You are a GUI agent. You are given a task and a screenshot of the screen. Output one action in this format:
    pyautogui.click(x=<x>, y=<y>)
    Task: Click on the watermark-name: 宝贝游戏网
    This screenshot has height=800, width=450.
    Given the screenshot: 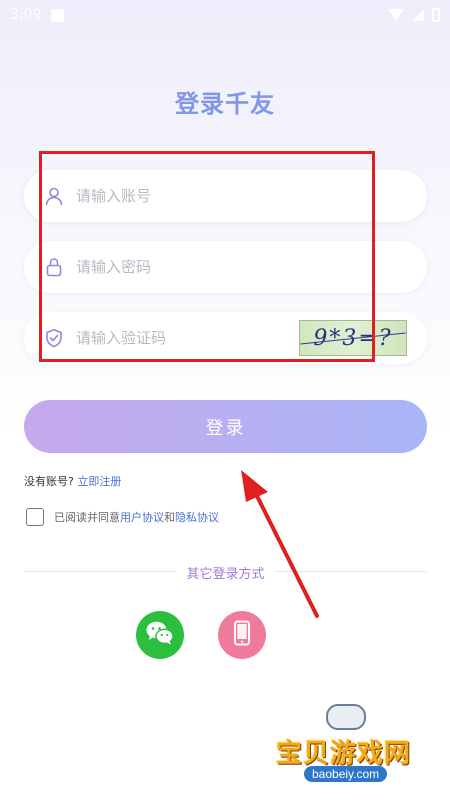 What is the action you would take?
    pyautogui.click(x=344, y=754)
    